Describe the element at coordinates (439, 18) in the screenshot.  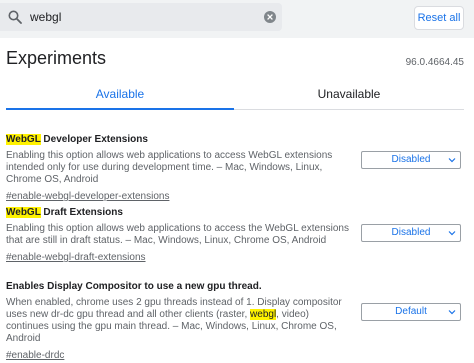
I see `reset-all-button: Reset all` at that location.